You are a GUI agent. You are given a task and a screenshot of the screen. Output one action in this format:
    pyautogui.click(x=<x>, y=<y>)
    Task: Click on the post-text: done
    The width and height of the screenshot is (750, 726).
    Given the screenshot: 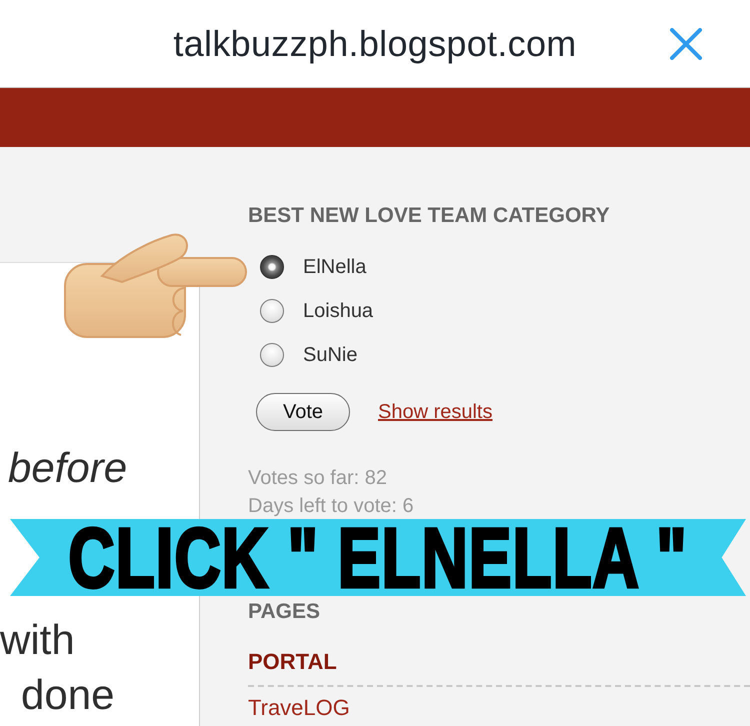 What is the action you would take?
    pyautogui.click(x=67, y=695)
    